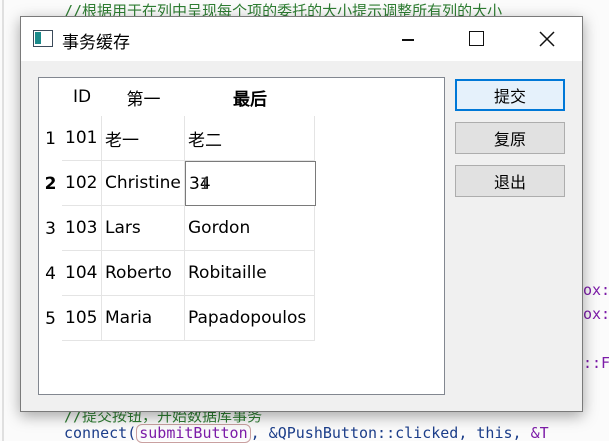  What do you see at coordinates (510, 181) in the screenshot?
I see `quit-button: 退出` at bounding box center [510, 181].